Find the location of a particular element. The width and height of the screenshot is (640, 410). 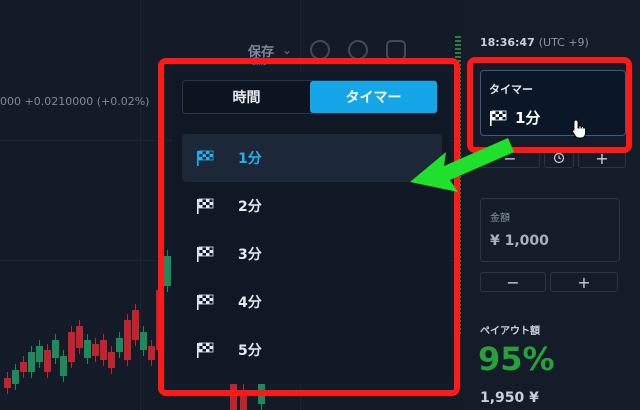

camera-icon is located at coordinates (396, 50).